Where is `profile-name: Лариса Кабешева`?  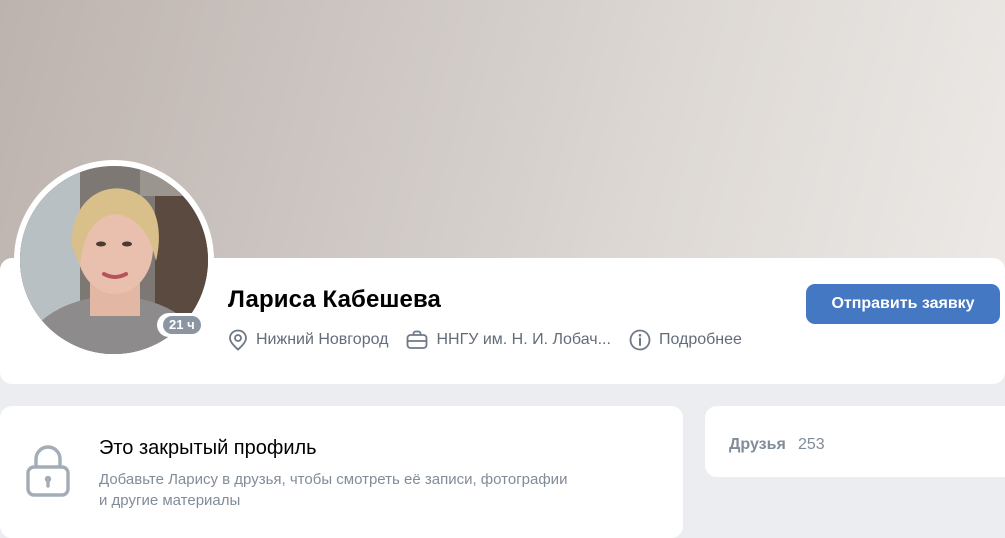
profile-name: Лариса Кабешева is located at coordinates (334, 299).